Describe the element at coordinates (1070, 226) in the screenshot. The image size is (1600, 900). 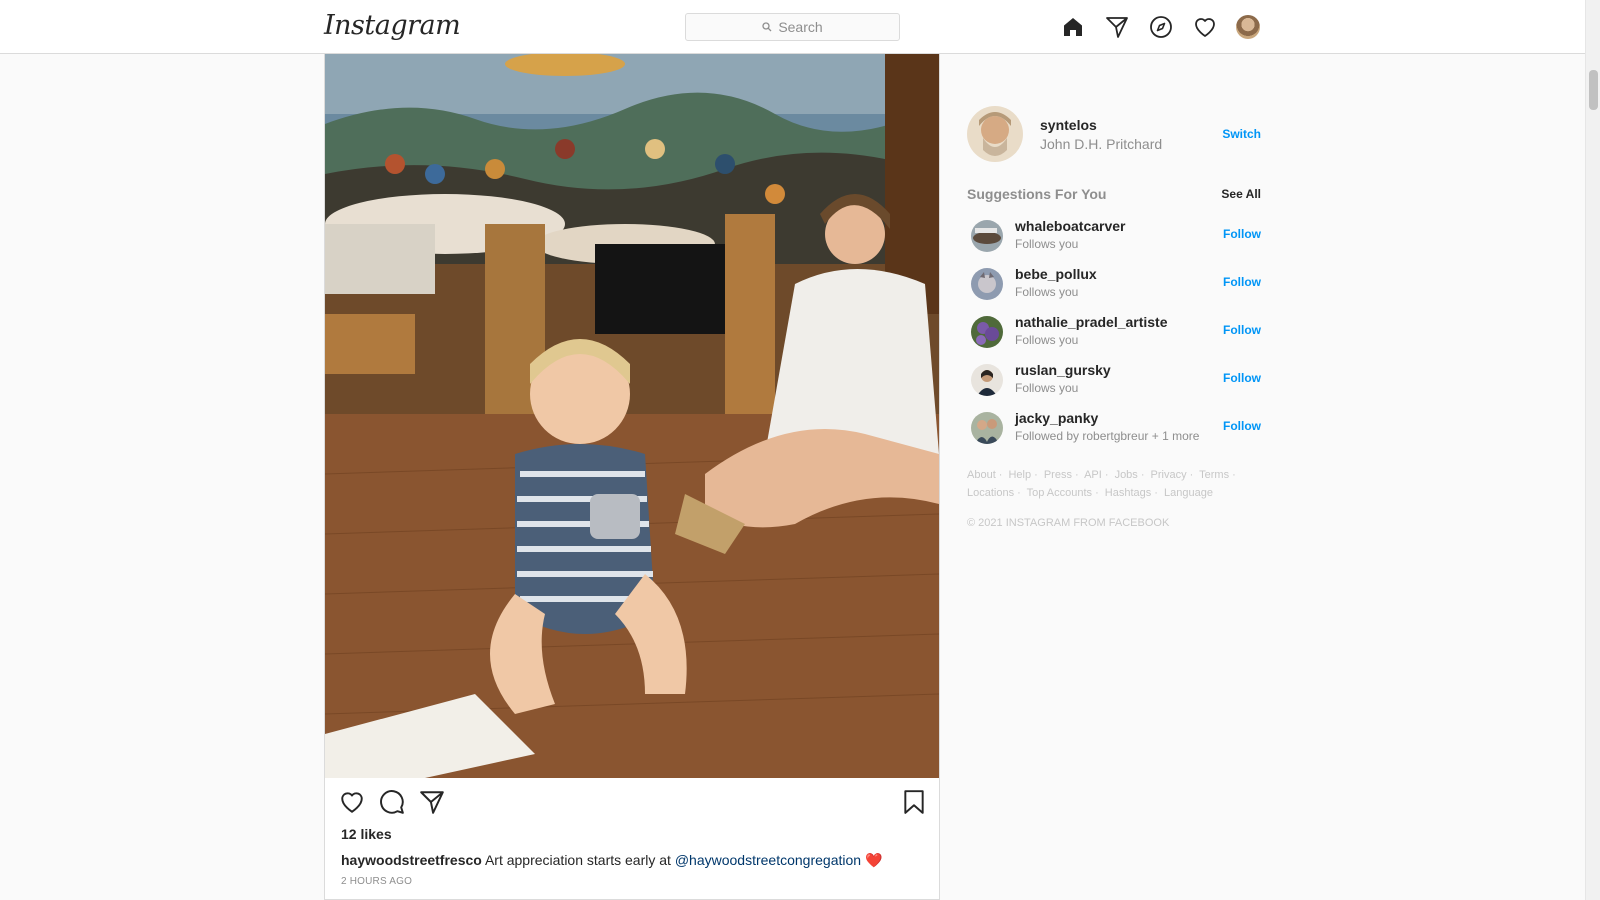
I see `suggestion-username: whaleboatcarver` at that location.